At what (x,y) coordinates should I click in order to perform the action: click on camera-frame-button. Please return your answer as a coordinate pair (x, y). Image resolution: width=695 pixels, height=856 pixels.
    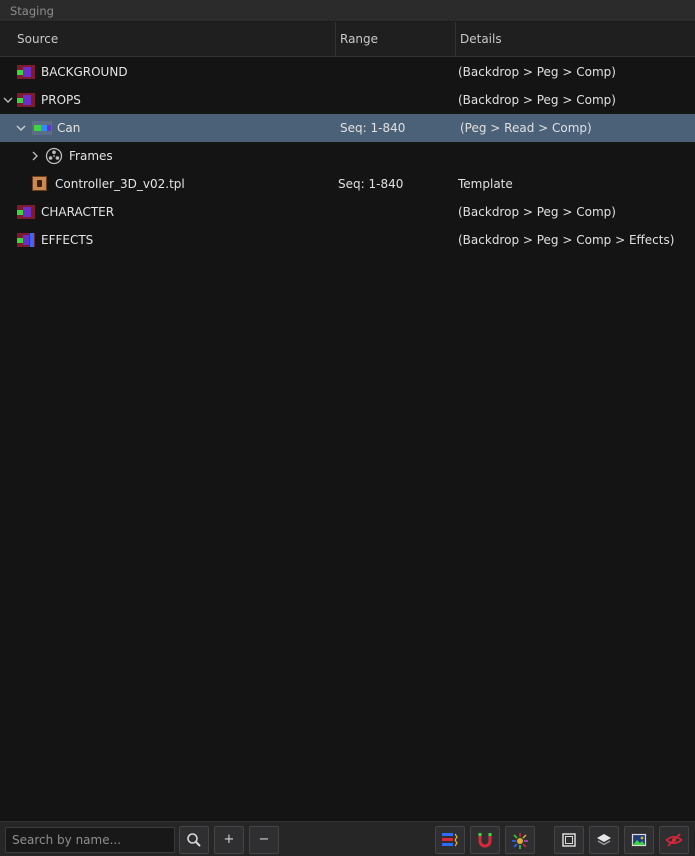
    Looking at the image, I should click on (569, 840).